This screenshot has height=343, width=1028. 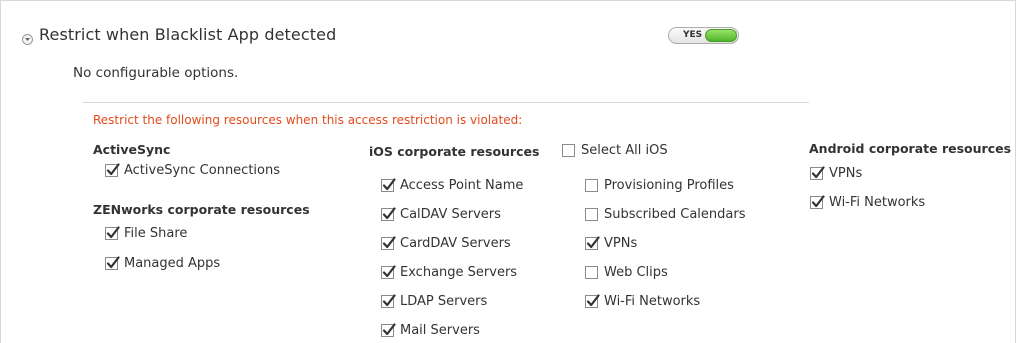 I want to click on checkbox-carddav-servers: CardDAV Servers, so click(x=452, y=243).